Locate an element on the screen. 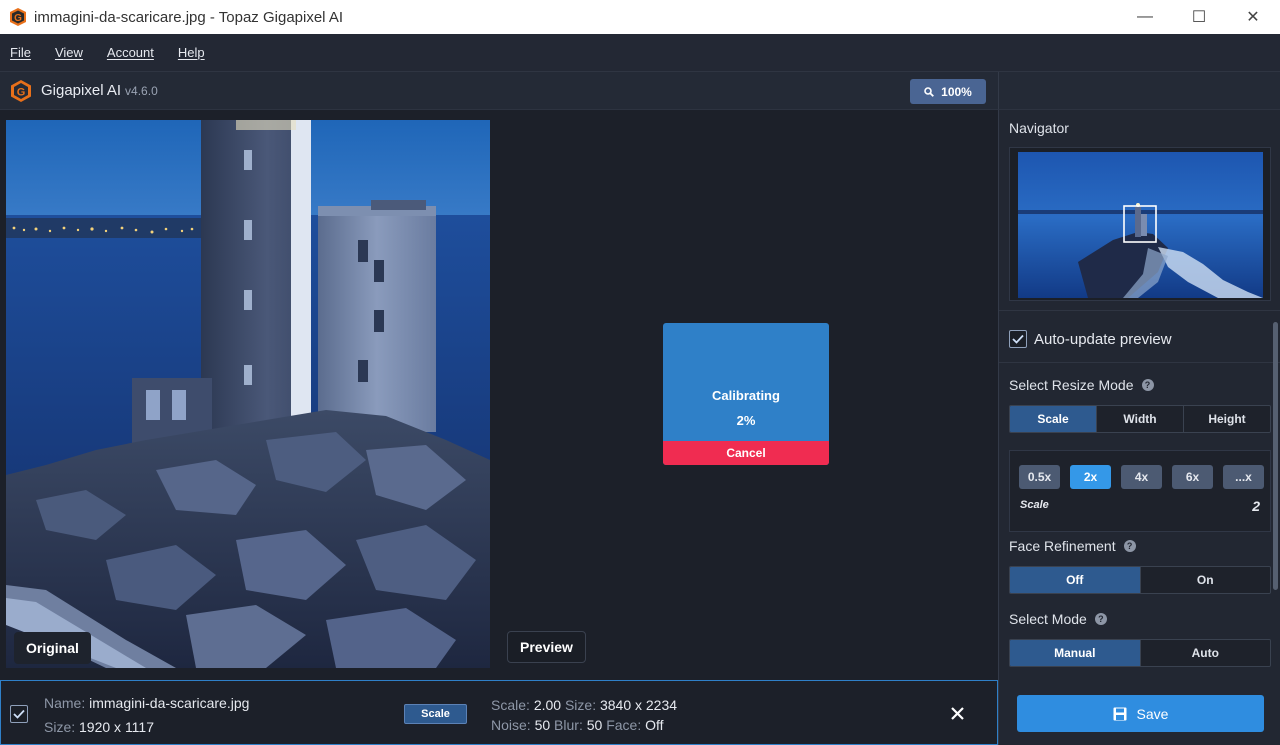 The width and height of the screenshot is (1280, 745). zoom-button: 100% is located at coordinates (948, 91).